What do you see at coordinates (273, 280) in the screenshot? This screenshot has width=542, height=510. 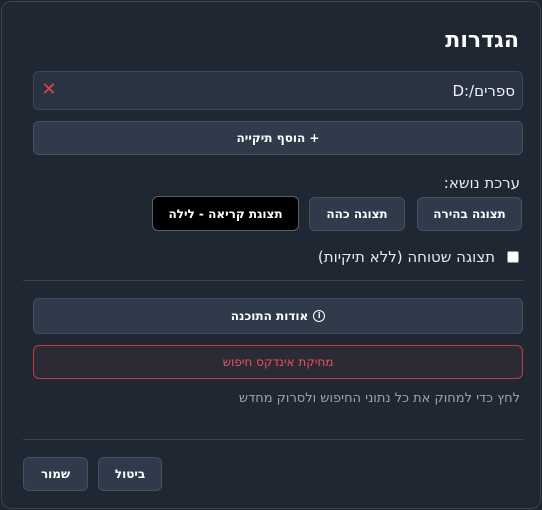 I see `divider` at bounding box center [273, 280].